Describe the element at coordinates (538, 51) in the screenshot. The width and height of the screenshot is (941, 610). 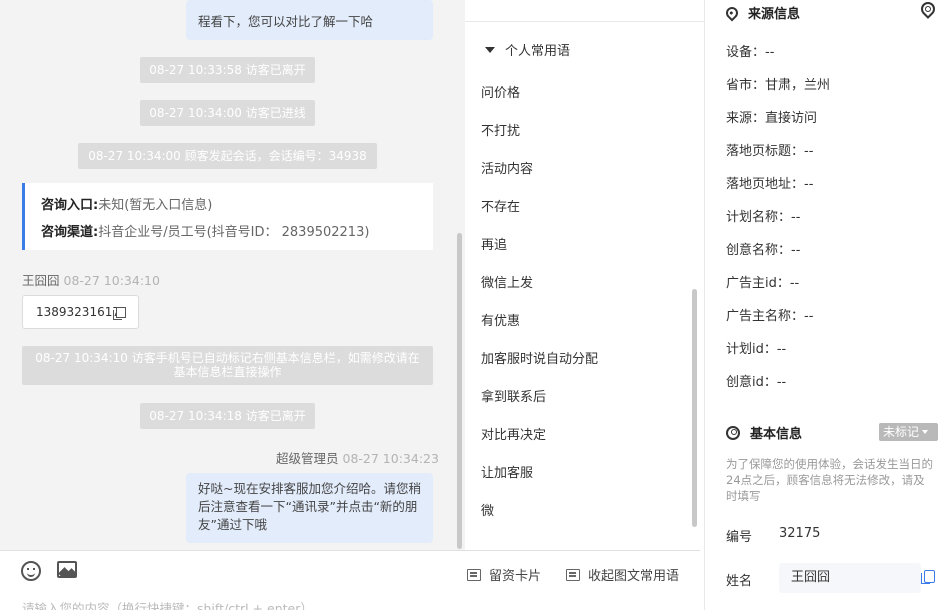
I see `phrases-group-title: 个人常用语` at that location.